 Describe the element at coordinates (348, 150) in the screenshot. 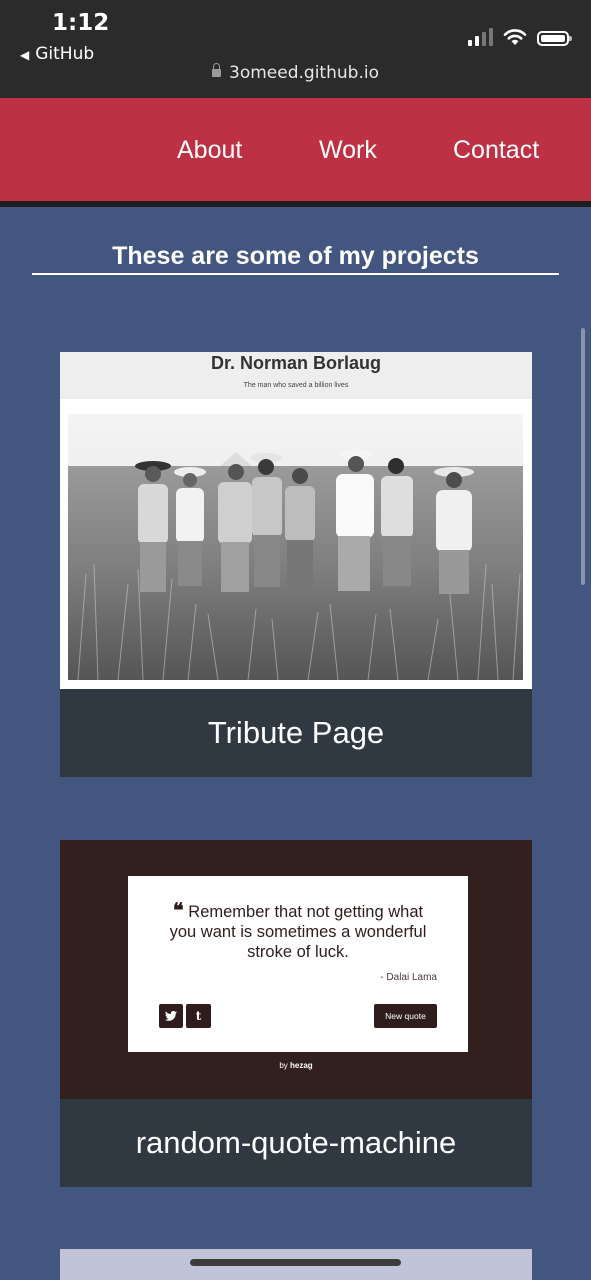

I see `nav-link-work: Work` at that location.